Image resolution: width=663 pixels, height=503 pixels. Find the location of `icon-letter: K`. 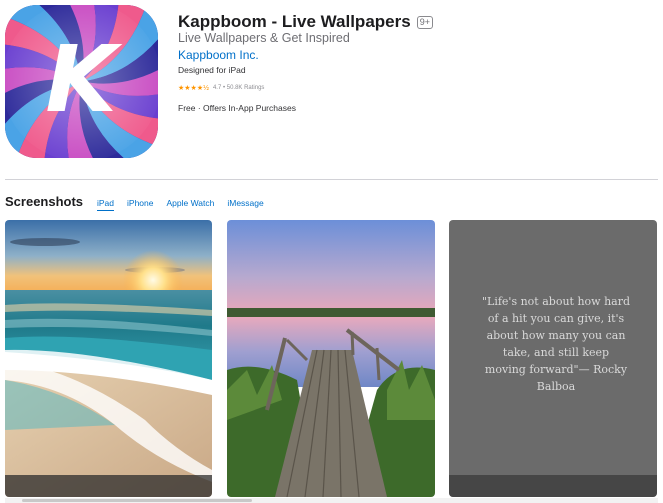

icon-letter: K is located at coordinates (83, 79).